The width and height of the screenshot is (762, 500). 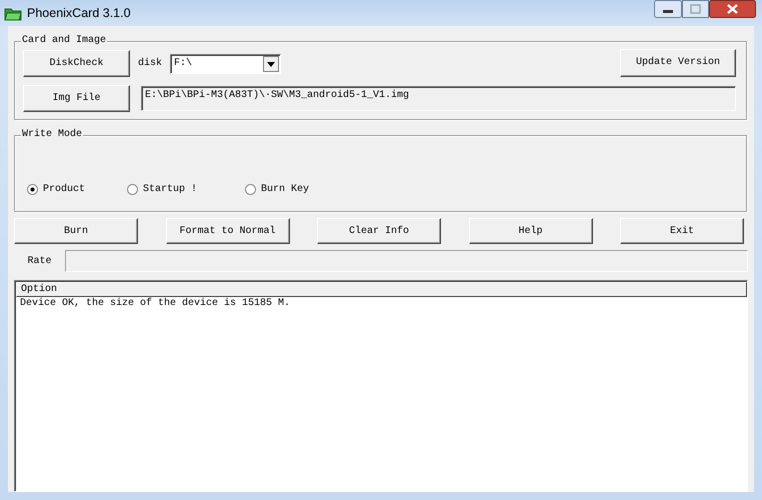 I want to click on update-version-button: Update Version, so click(x=678, y=62).